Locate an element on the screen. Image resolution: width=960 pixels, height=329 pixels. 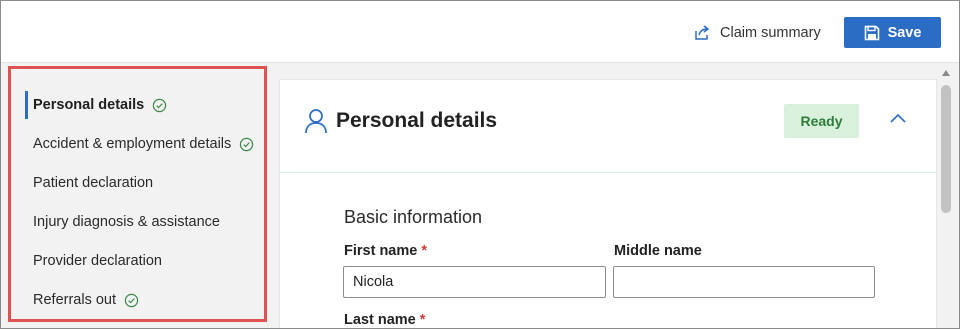
chevron-up-icon is located at coordinates (898, 118).